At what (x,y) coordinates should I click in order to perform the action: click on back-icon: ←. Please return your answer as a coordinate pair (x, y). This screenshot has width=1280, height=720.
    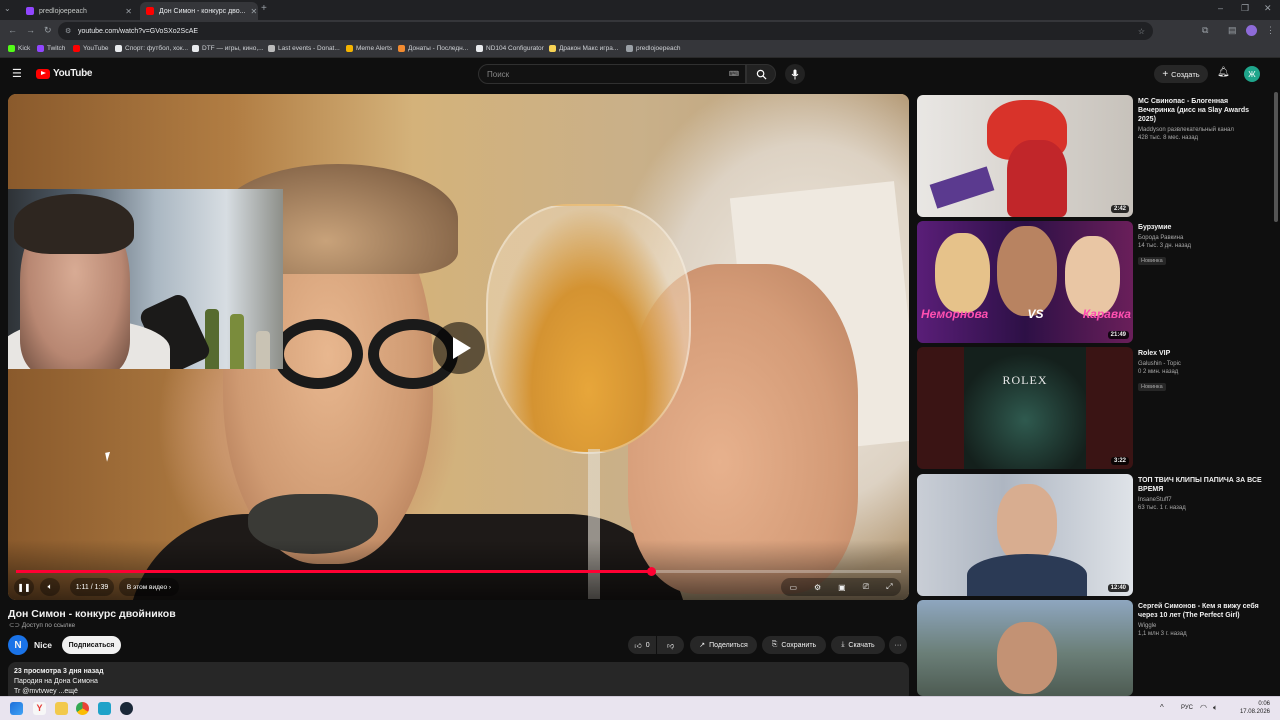
    Looking at the image, I should click on (12, 30).